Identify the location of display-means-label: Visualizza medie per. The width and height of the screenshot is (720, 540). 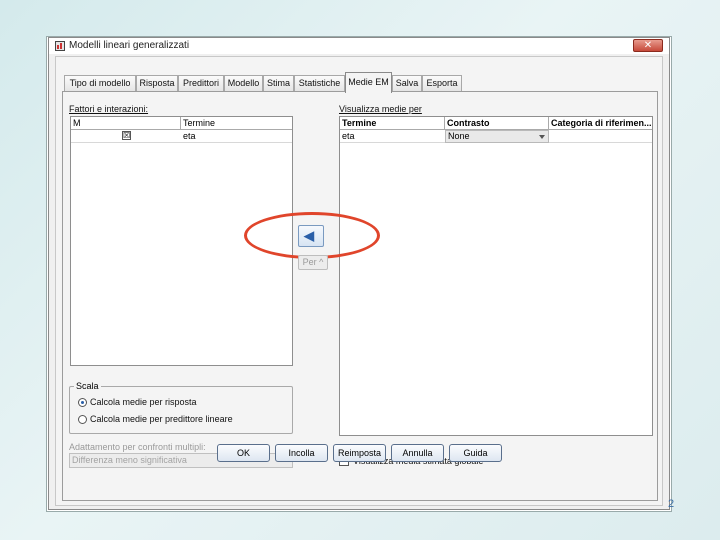
(380, 109).